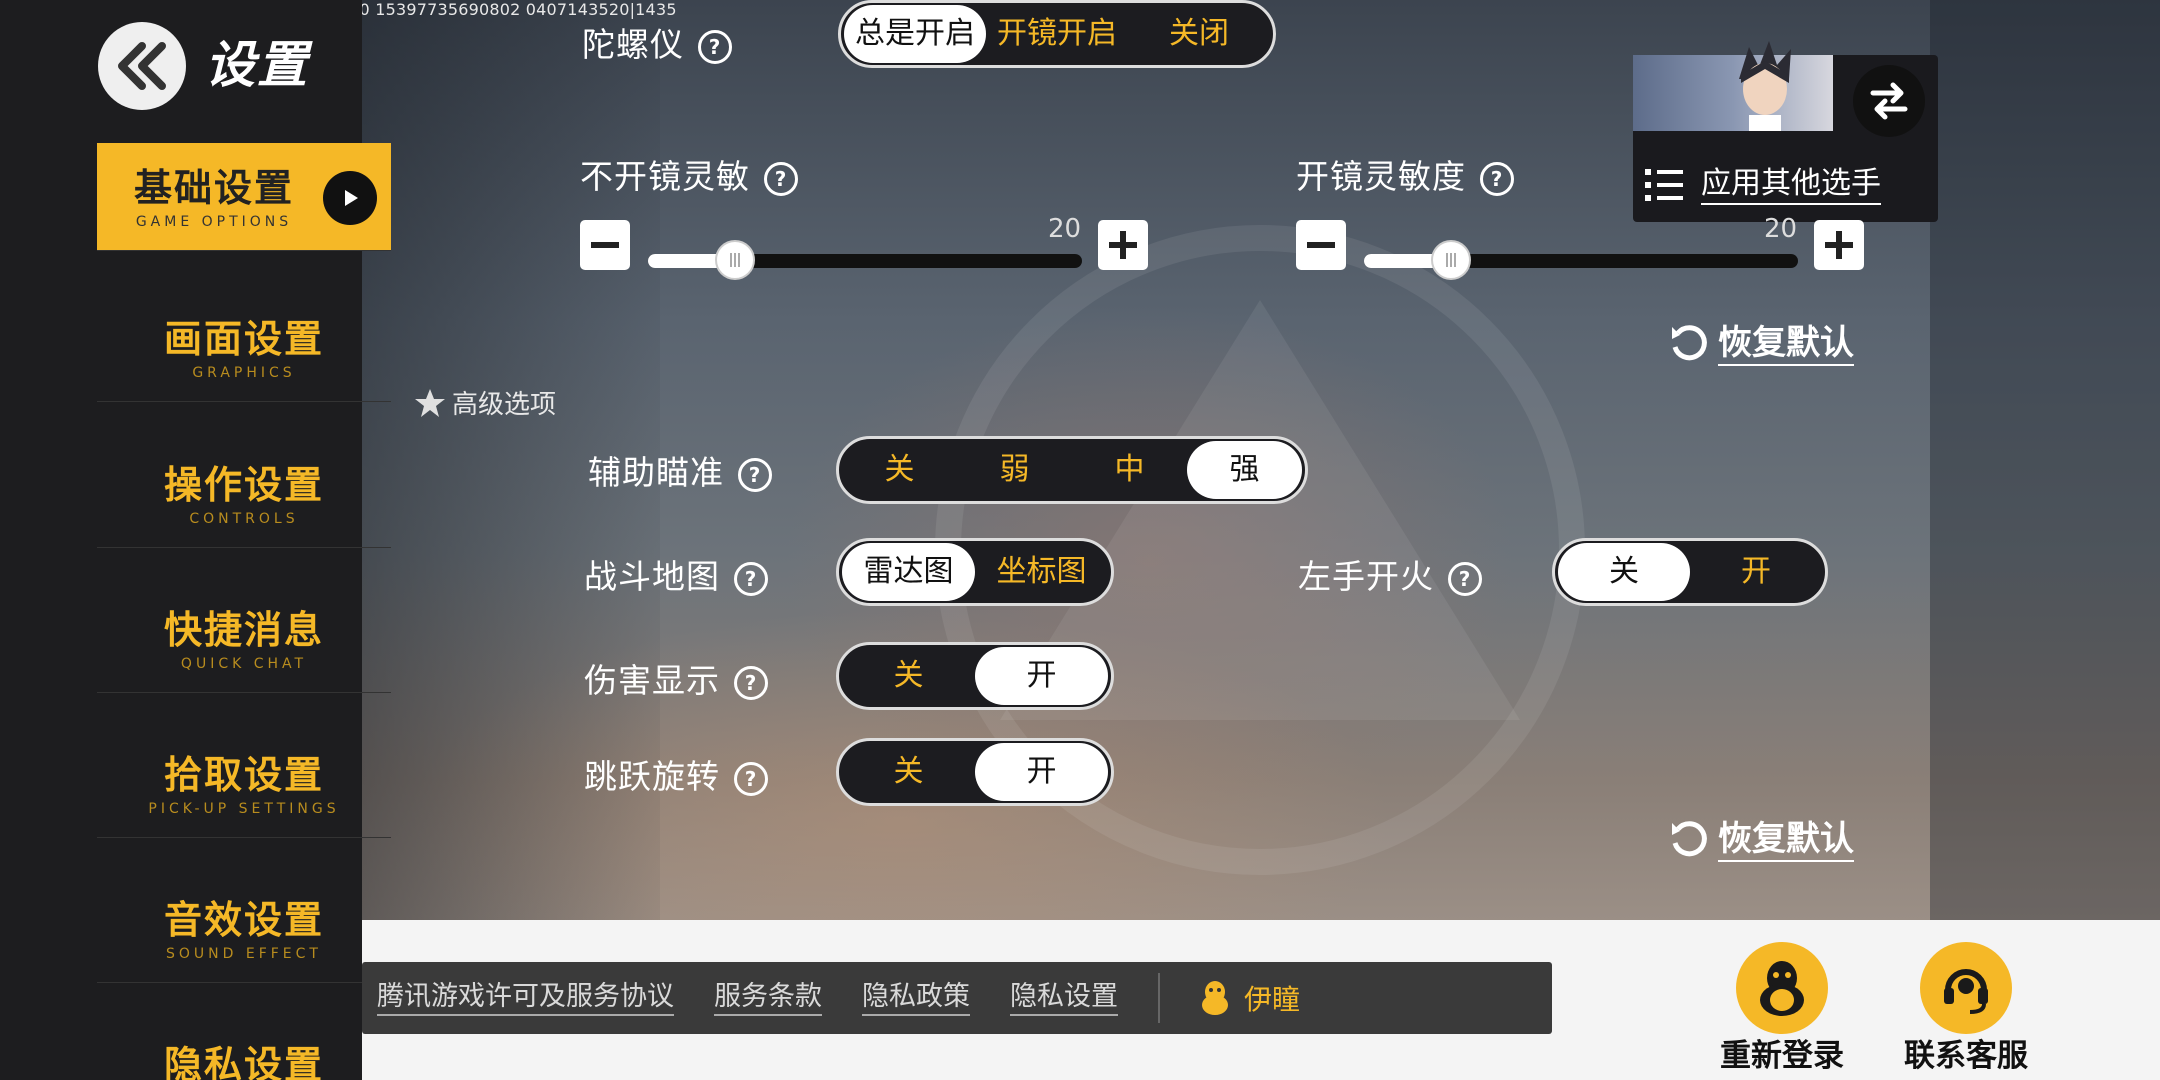 The width and height of the screenshot is (2160, 1080). What do you see at coordinates (1041, 676) in the screenshot?
I see `damage-display-option-on: 开` at bounding box center [1041, 676].